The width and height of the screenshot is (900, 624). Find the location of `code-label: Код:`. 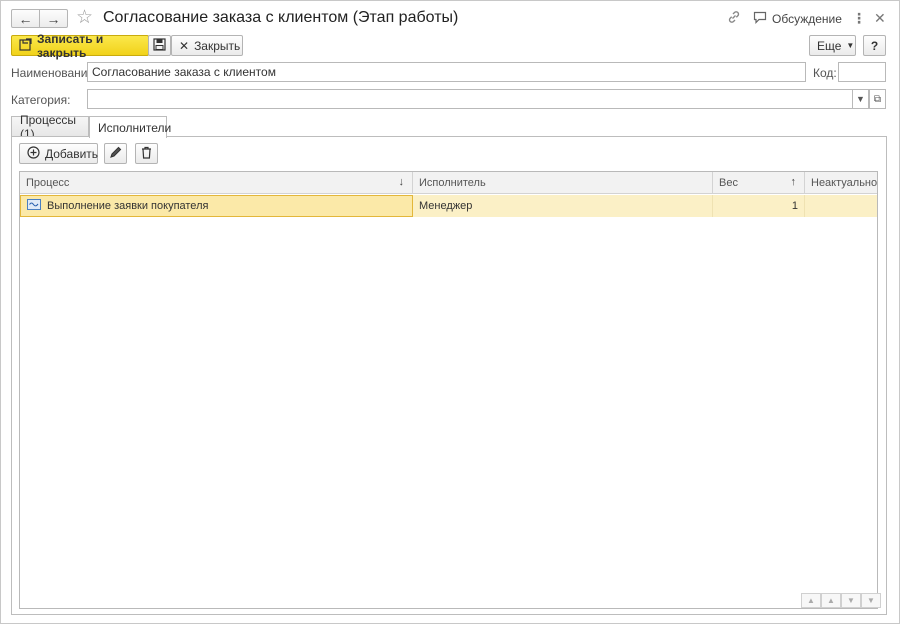

code-label: Код: is located at coordinates (825, 73).